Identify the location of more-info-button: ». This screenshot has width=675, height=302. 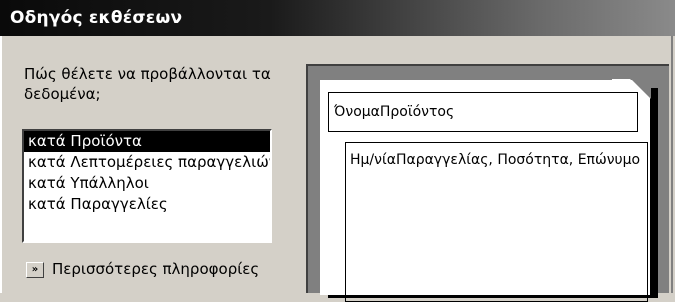
(35, 270).